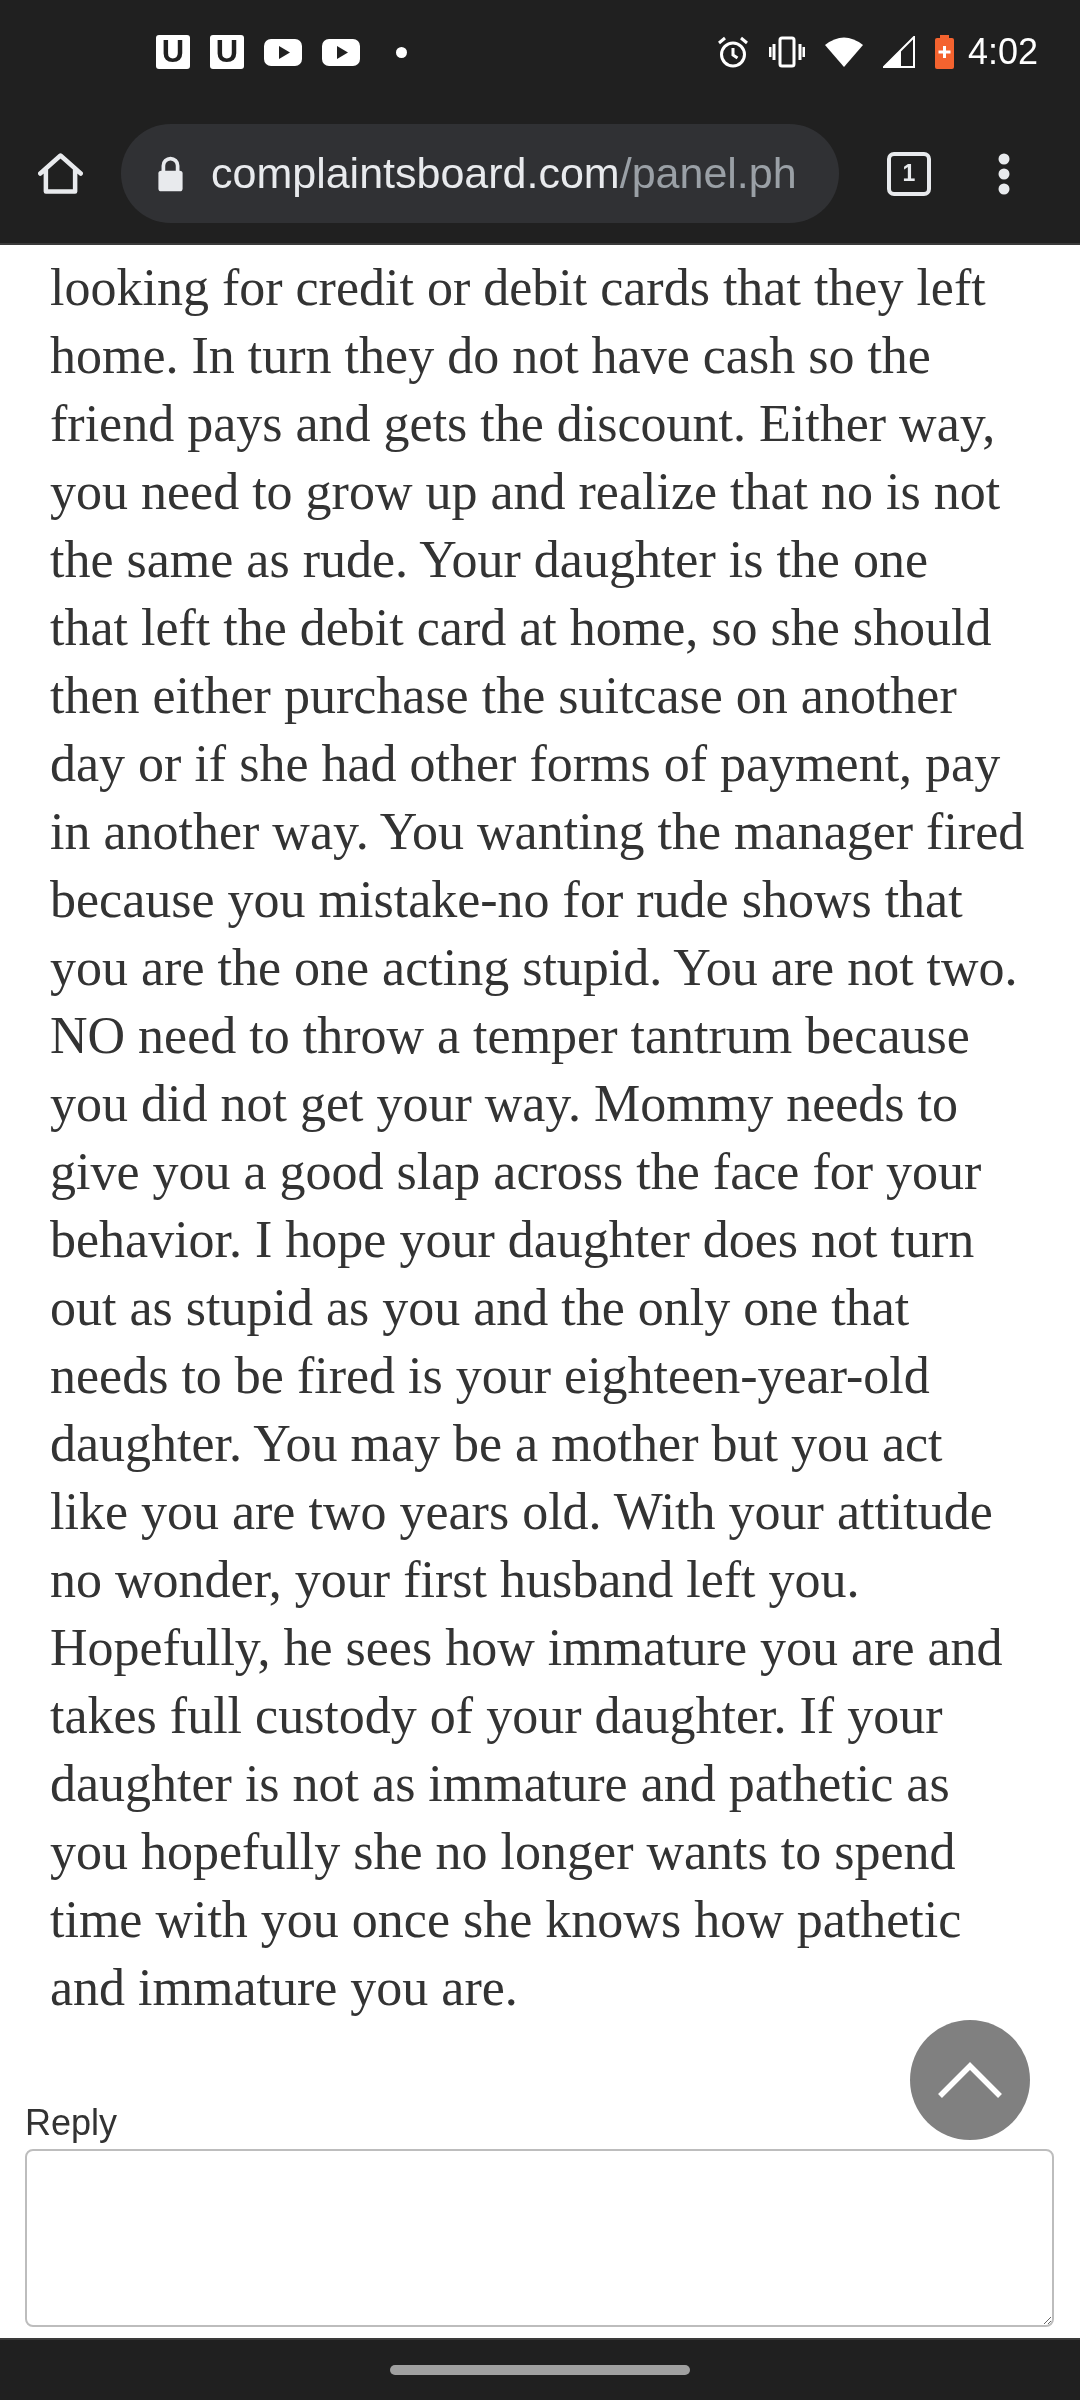  What do you see at coordinates (1002, 52) in the screenshot?
I see `status-time: 4:02` at bounding box center [1002, 52].